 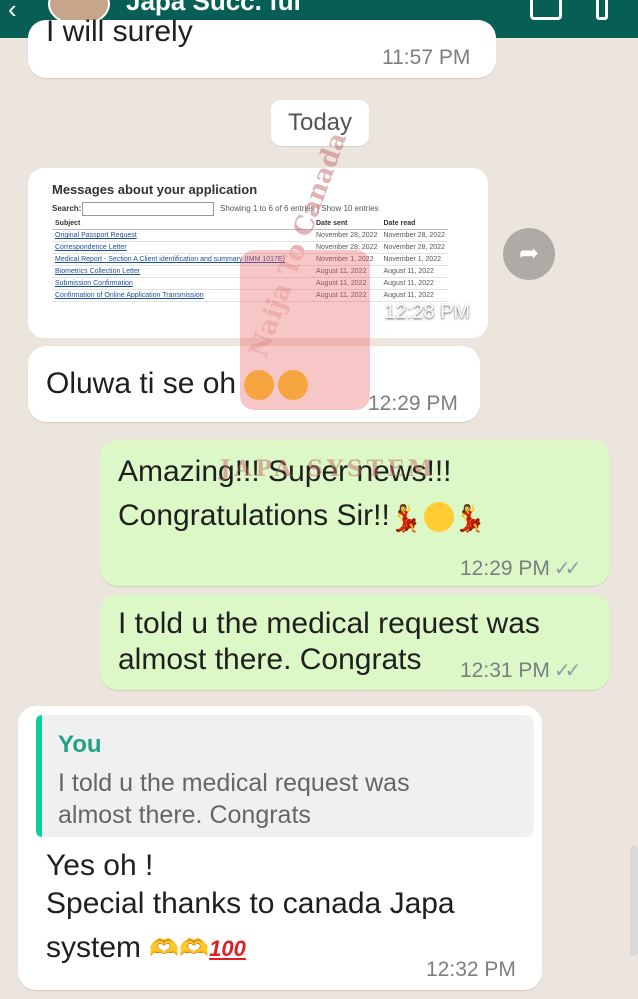 What do you see at coordinates (520, 568) in the screenshot?
I see `message-time: 12:29 PM ✓✓` at bounding box center [520, 568].